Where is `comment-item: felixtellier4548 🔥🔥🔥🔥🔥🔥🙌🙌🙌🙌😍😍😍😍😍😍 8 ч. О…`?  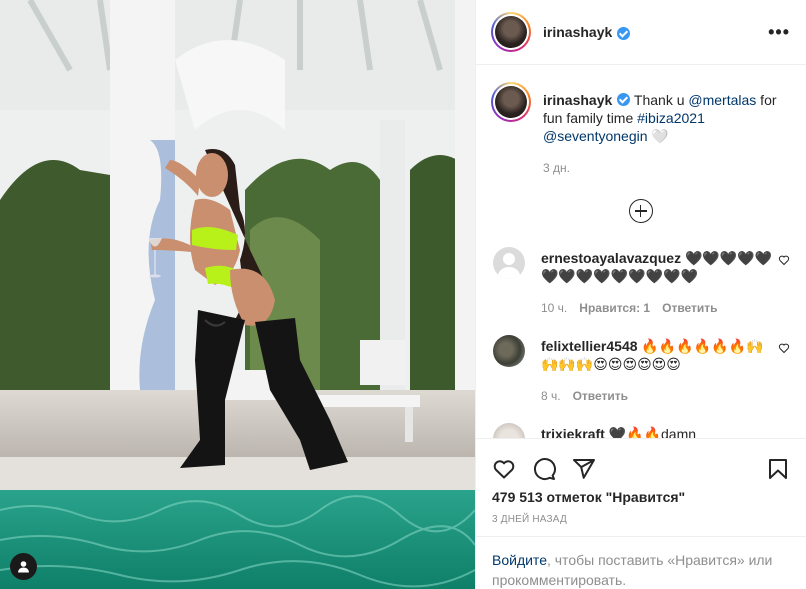
comment-item: felixtellier4548 🔥🔥🔥🔥🔥🔥🙌🙌🙌🙌😍😍😍😍😍😍 8 ч. О… is located at coordinates (640, 369).